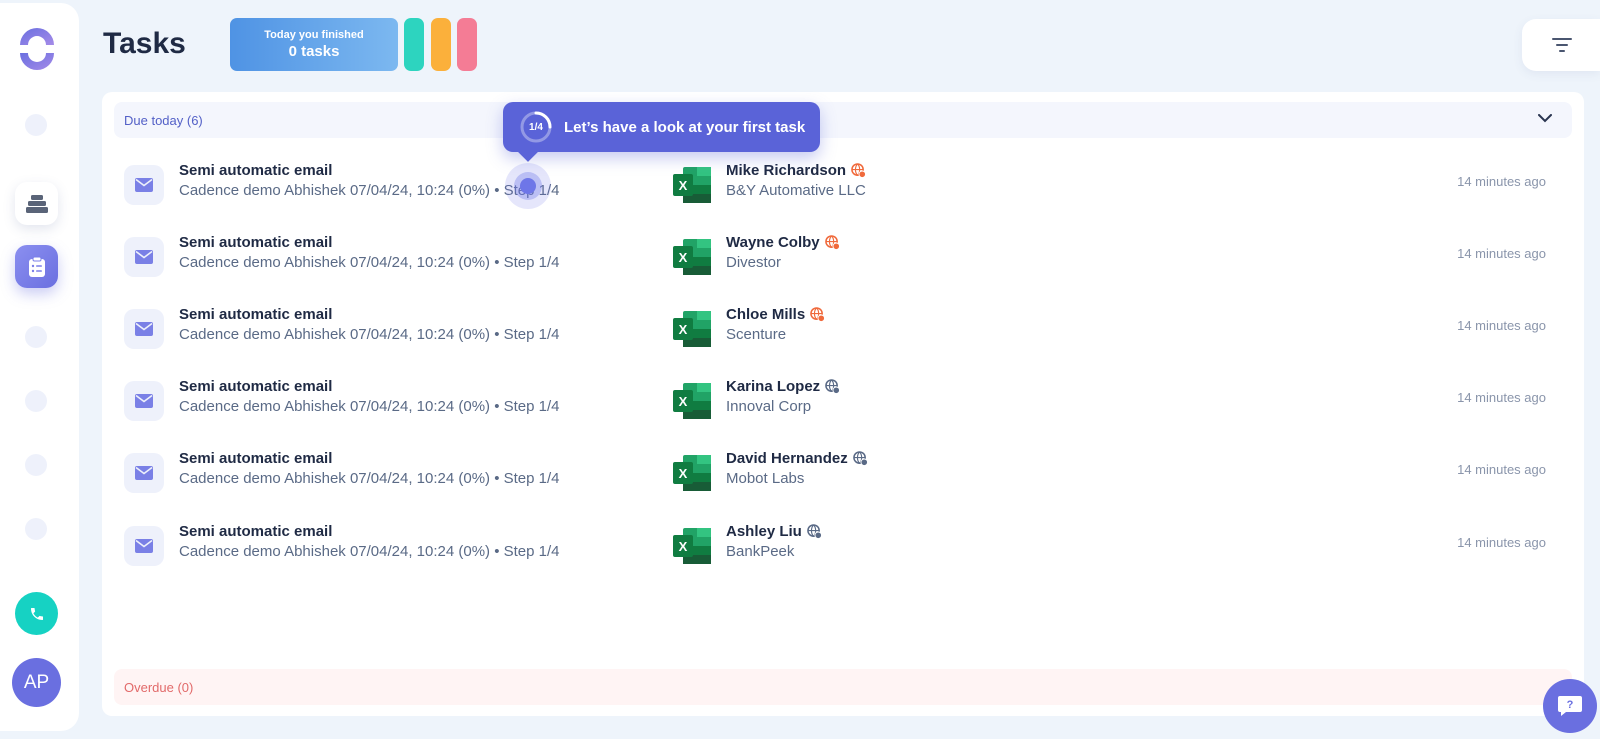  I want to click on nav-campaigns, so click(36, 203).